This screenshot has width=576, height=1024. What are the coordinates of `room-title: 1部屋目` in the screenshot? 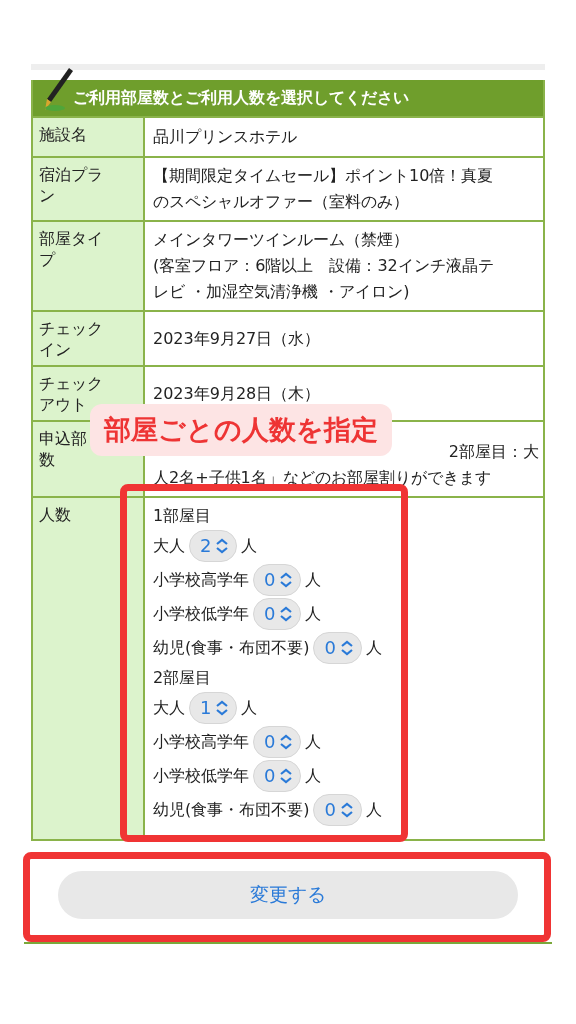 It's located at (183, 516).